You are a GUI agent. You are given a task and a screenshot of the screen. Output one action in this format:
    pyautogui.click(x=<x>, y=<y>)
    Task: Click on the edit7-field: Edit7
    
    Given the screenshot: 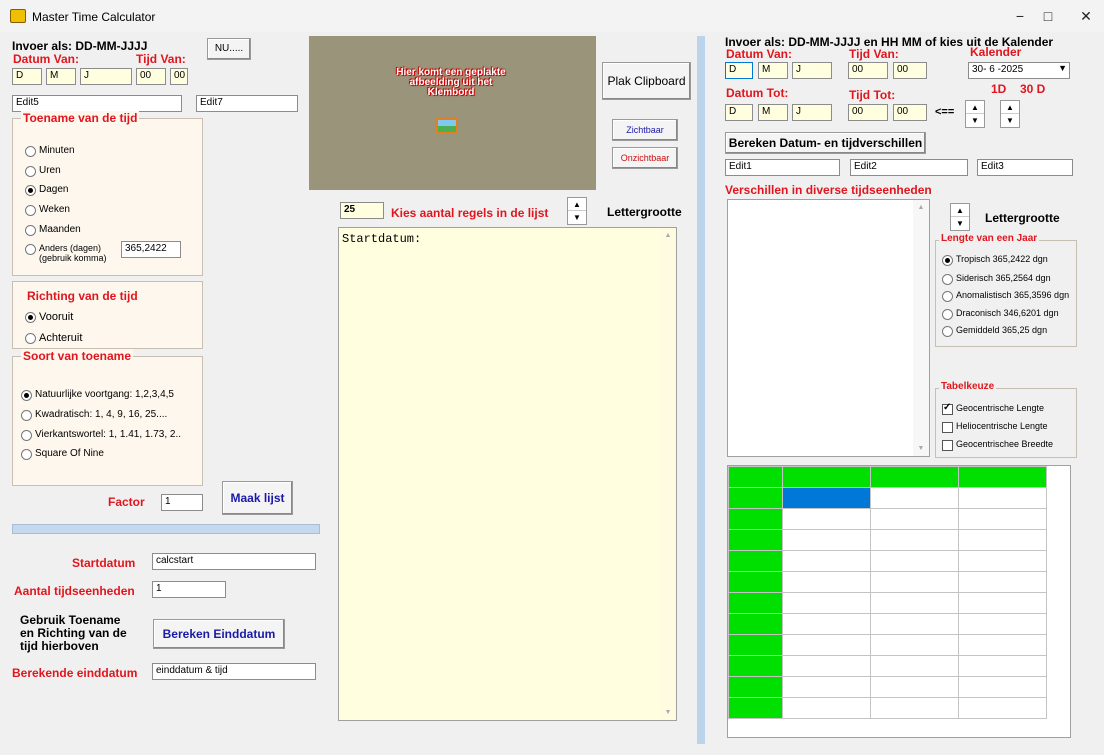 What is the action you would take?
    pyautogui.click(x=247, y=103)
    